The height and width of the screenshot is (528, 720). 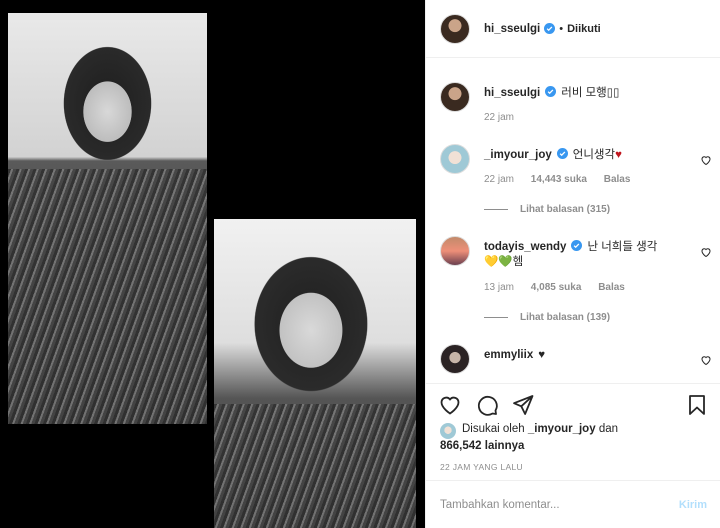 What do you see at coordinates (523, 405) in the screenshot?
I see `share-send-icon` at bounding box center [523, 405].